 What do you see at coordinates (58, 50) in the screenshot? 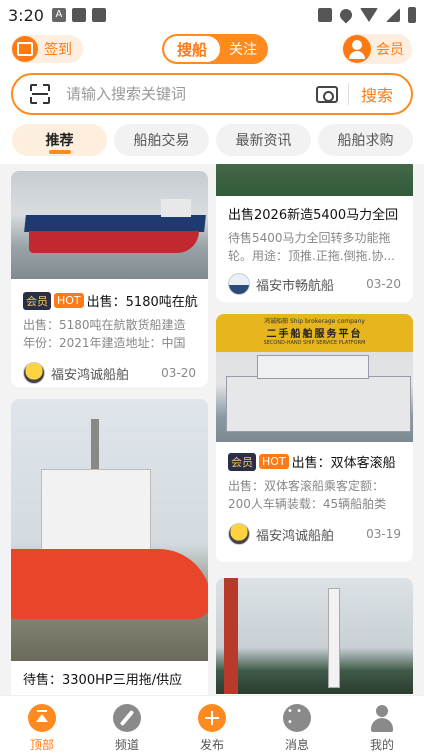
I see `checkin-label: 签到` at bounding box center [58, 50].